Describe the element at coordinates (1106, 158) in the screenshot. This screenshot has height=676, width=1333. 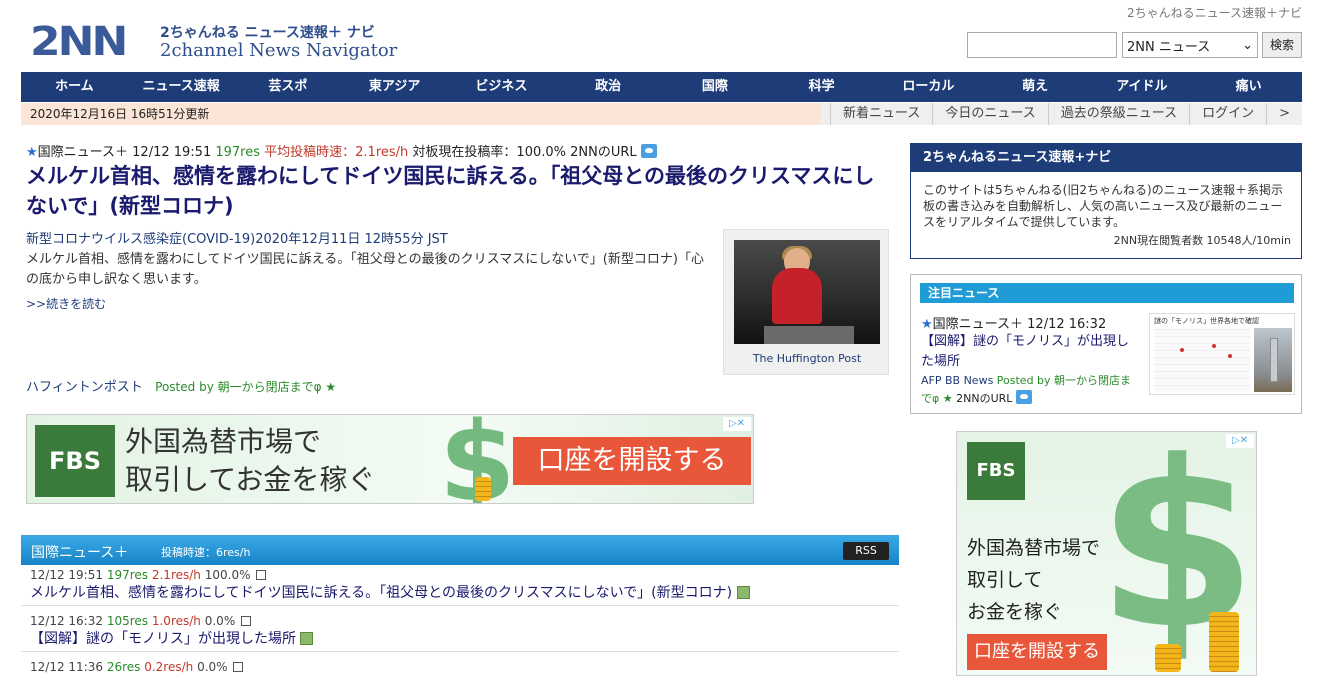
I see `about-title: 2ちゃんねるニュース速報+ナビ` at that location.